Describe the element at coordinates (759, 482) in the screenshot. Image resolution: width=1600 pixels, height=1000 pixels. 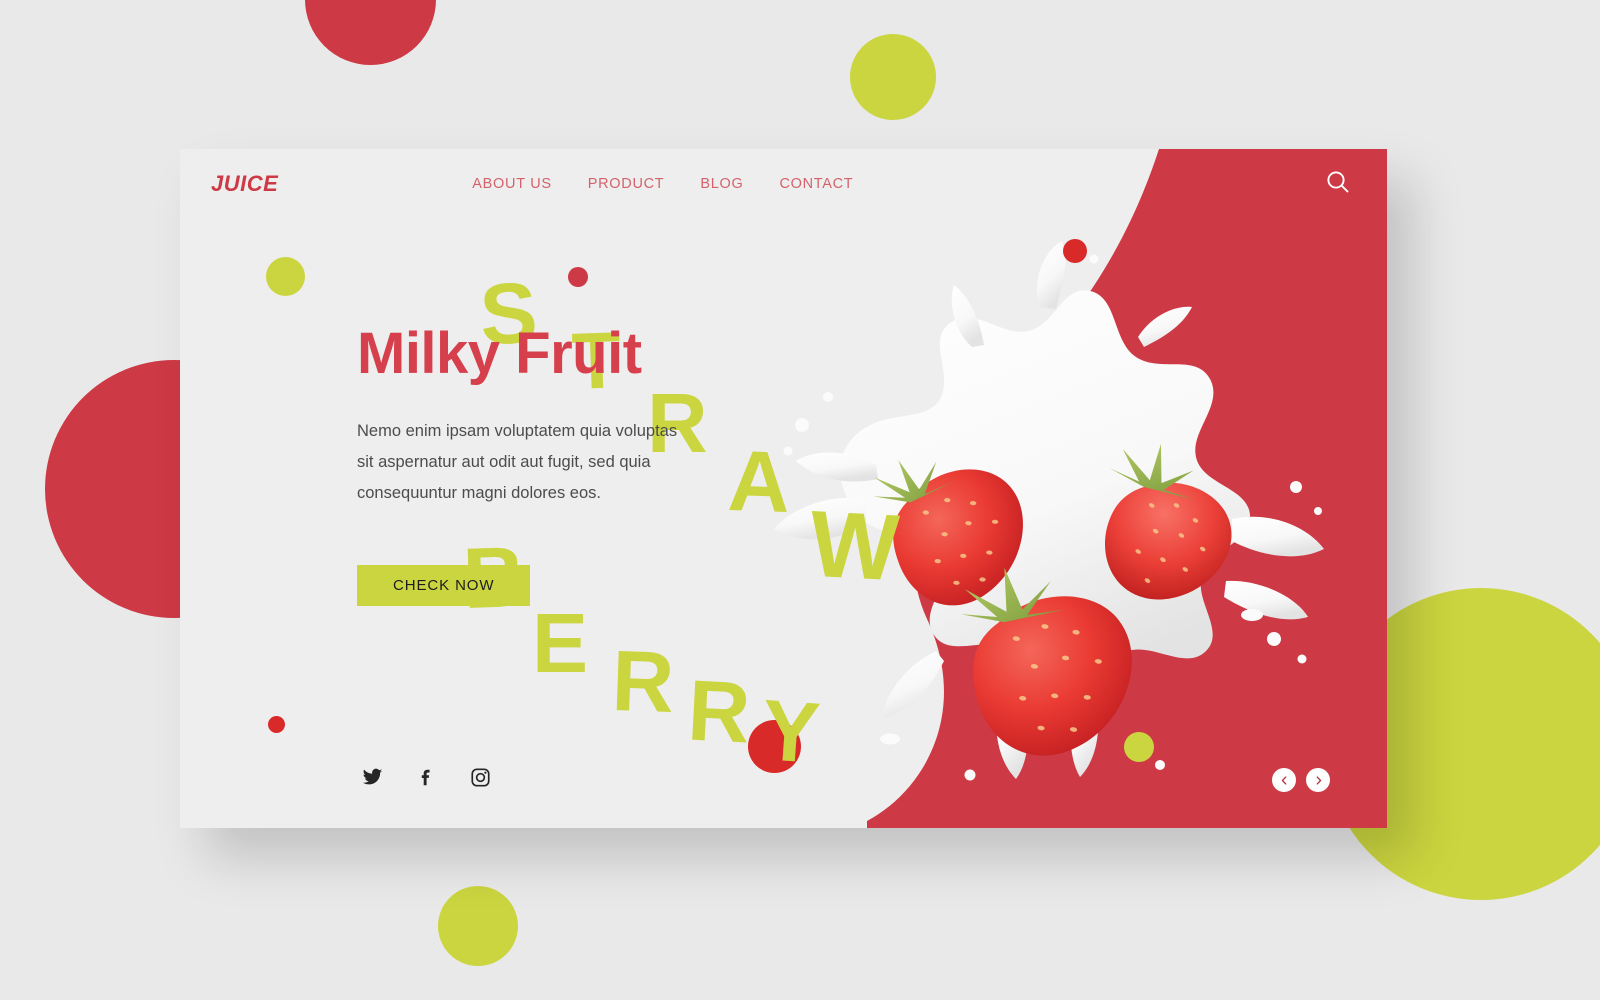
I see `strawberry-letter-3: A` at that location.